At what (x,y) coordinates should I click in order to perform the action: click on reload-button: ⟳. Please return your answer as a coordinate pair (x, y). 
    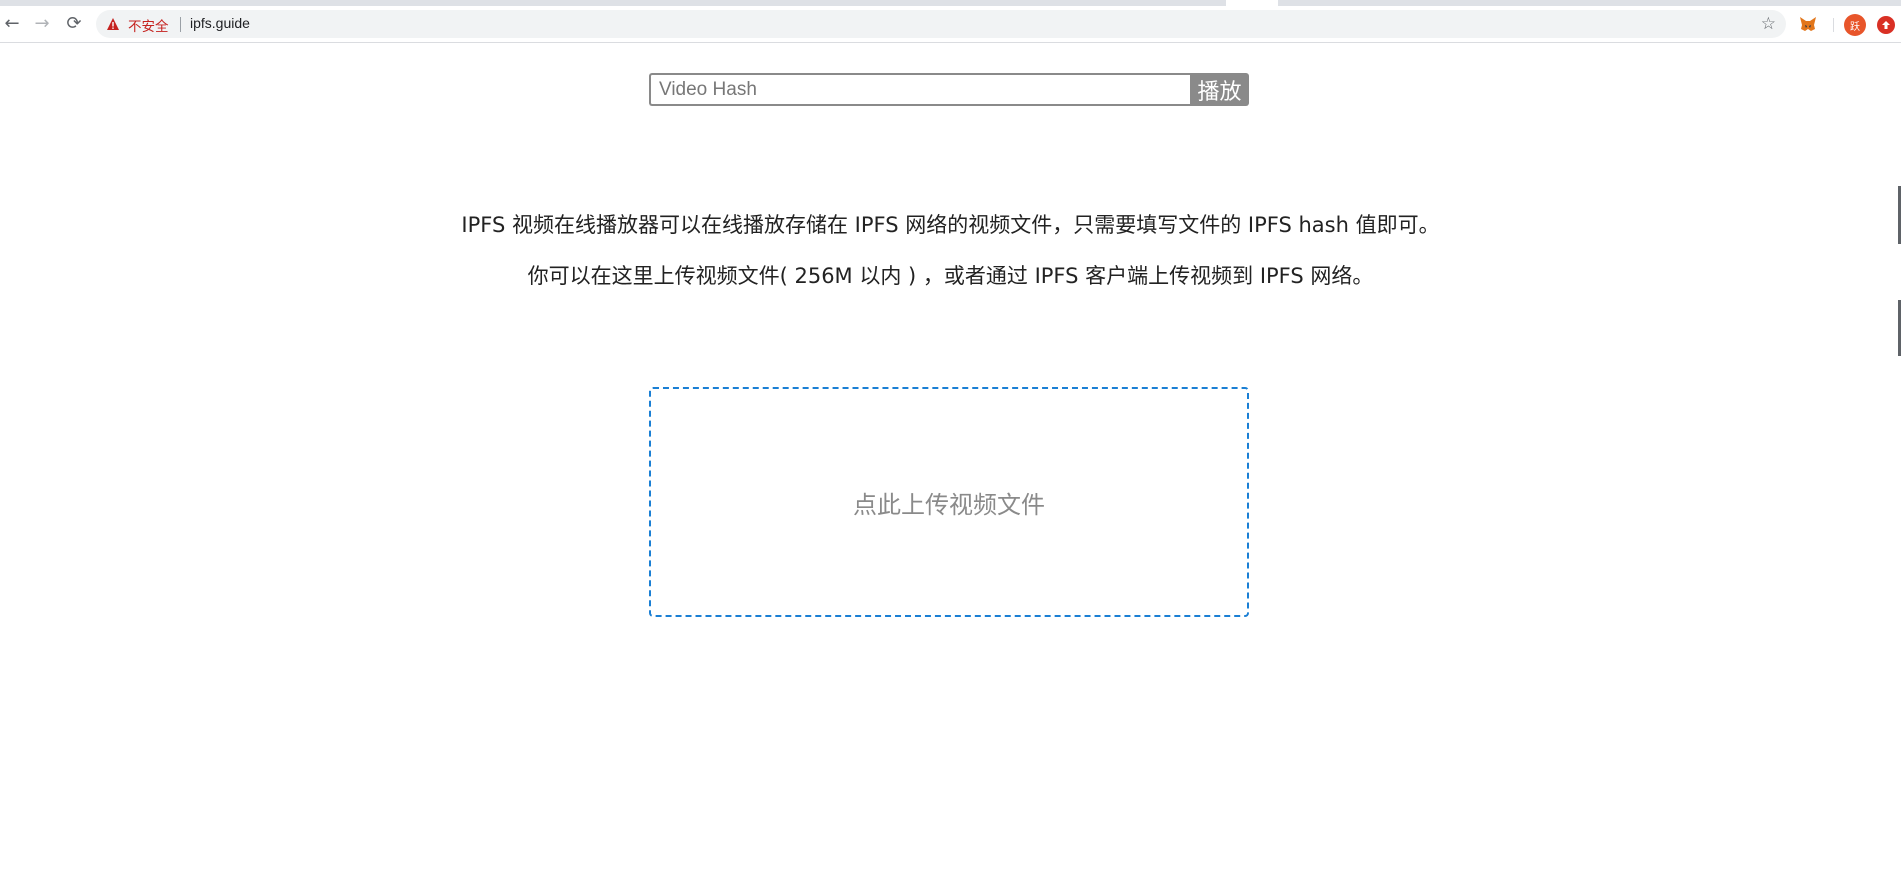
    Looking at the image, I should click on (74, 24).